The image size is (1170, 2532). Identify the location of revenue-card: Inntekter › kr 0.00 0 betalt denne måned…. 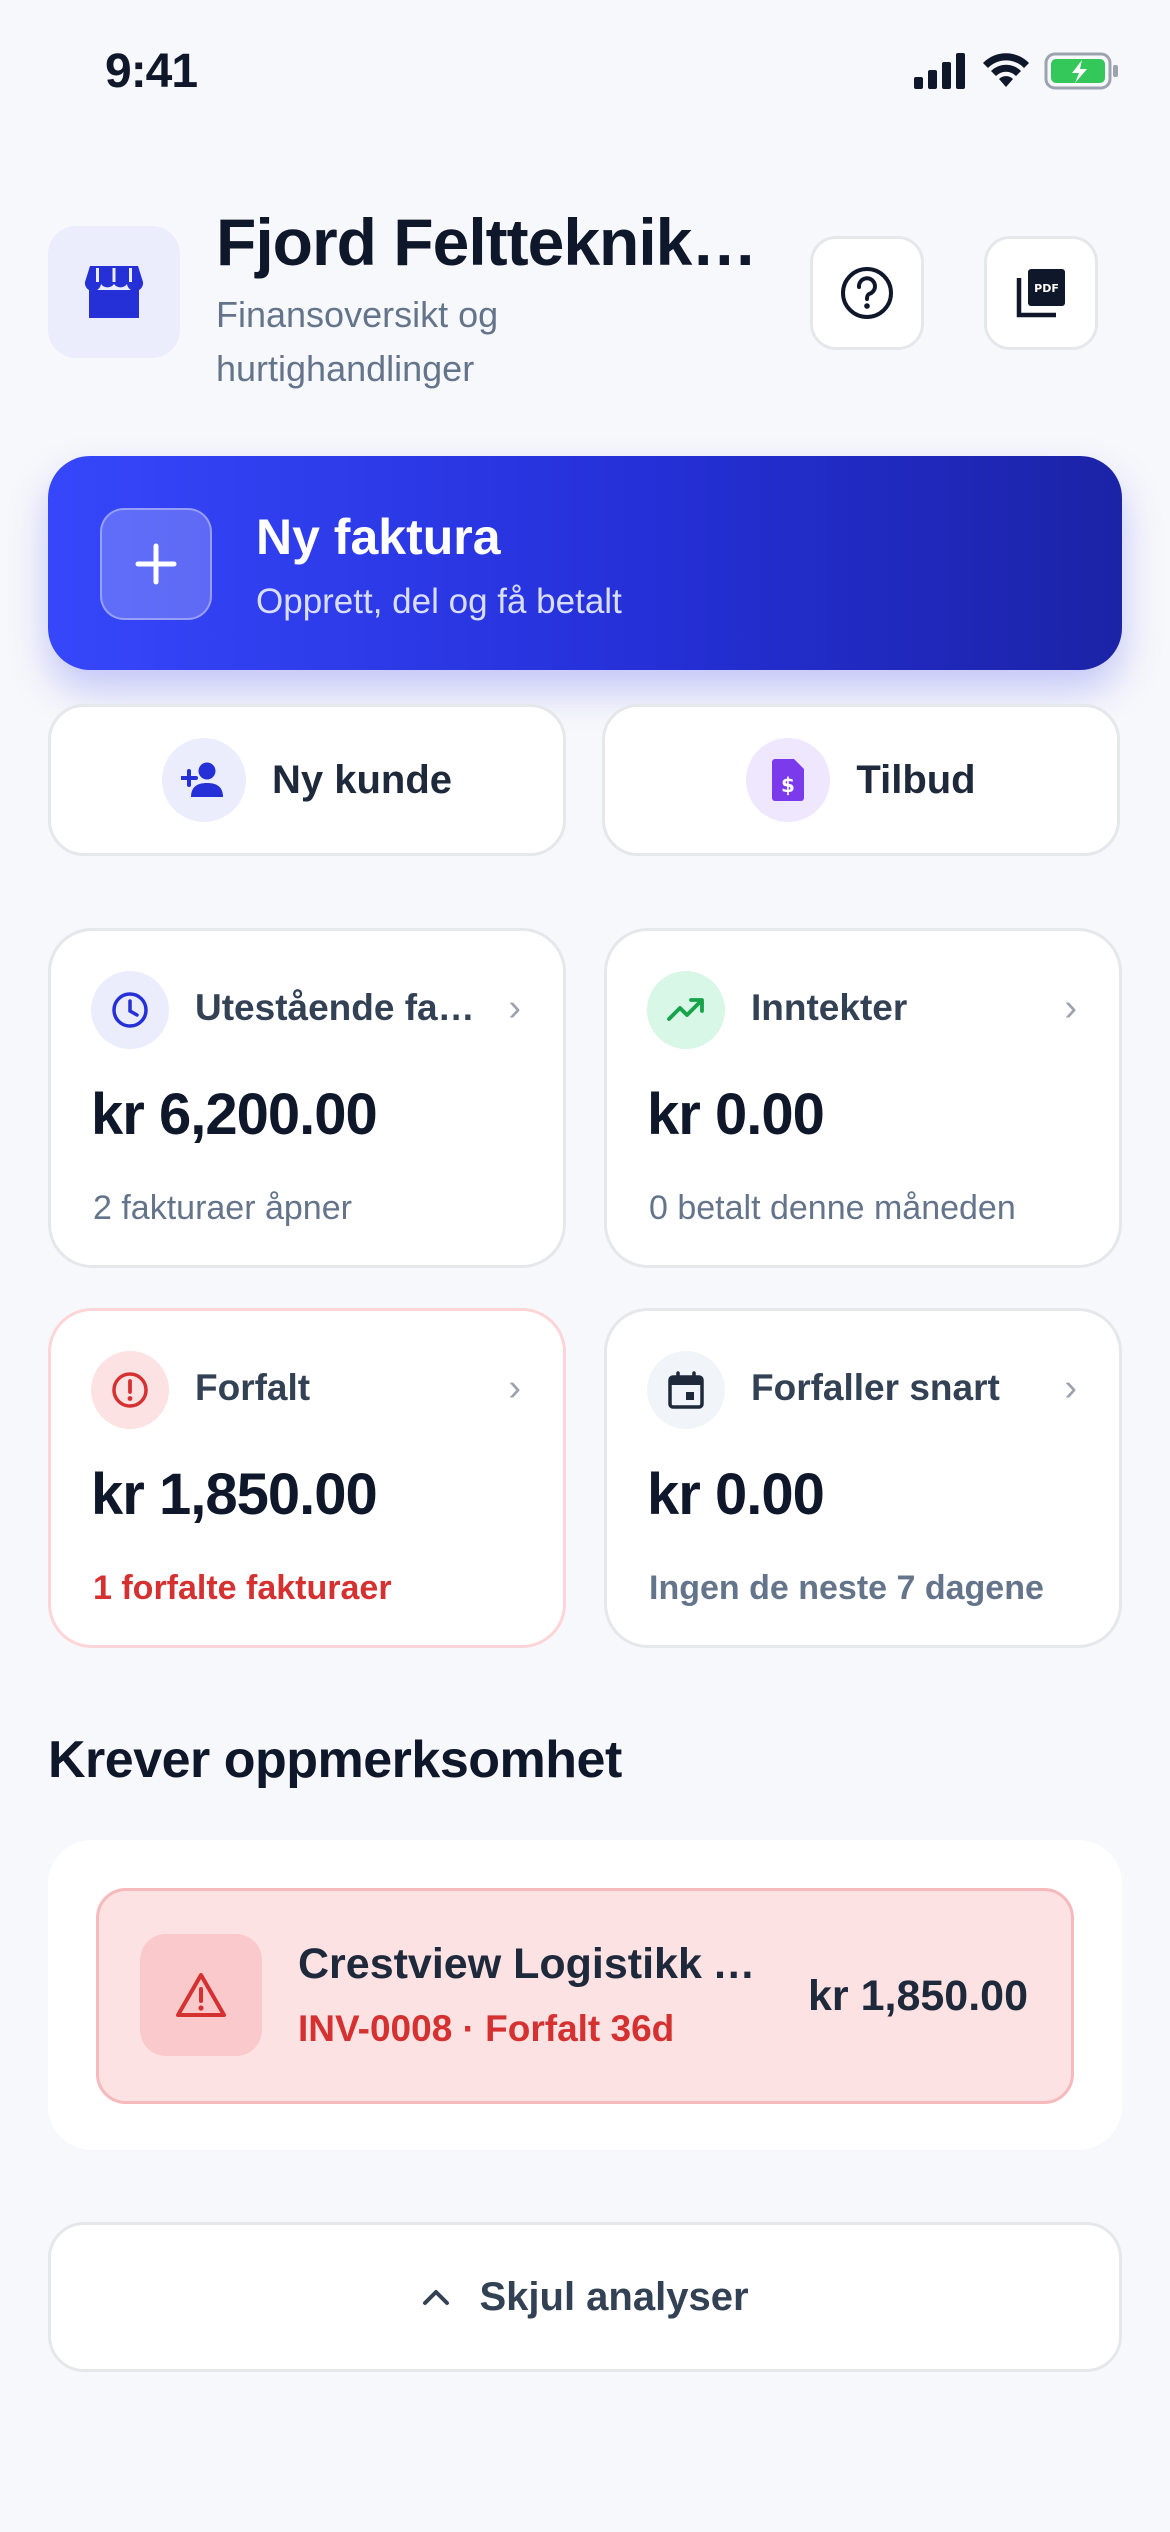
(863, 1098).